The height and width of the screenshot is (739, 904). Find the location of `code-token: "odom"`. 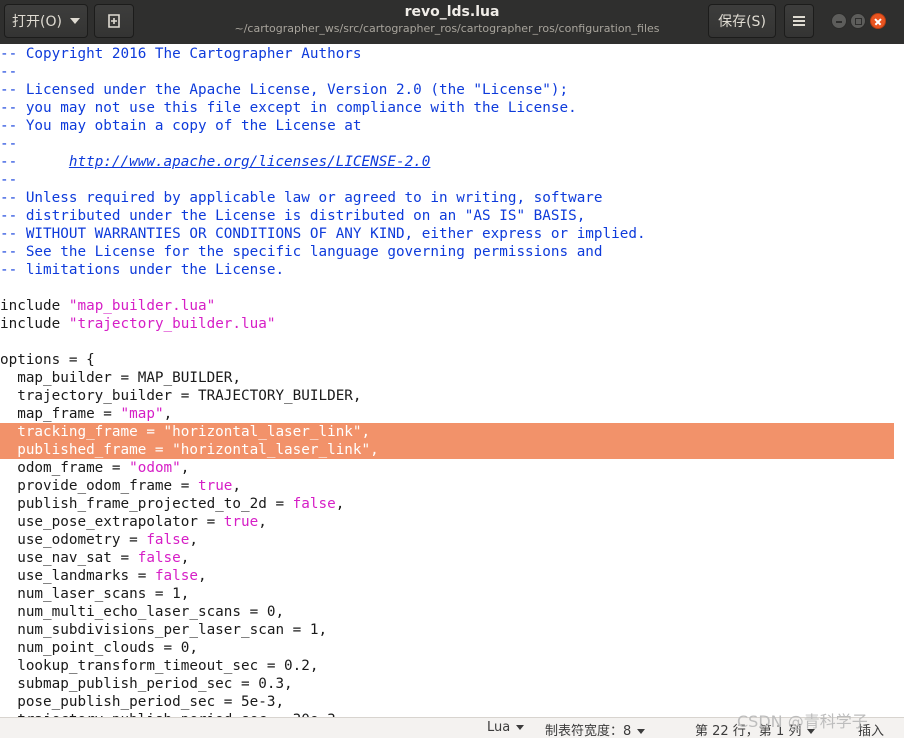

code-token: "odom" is located at coordinates (155, 468).